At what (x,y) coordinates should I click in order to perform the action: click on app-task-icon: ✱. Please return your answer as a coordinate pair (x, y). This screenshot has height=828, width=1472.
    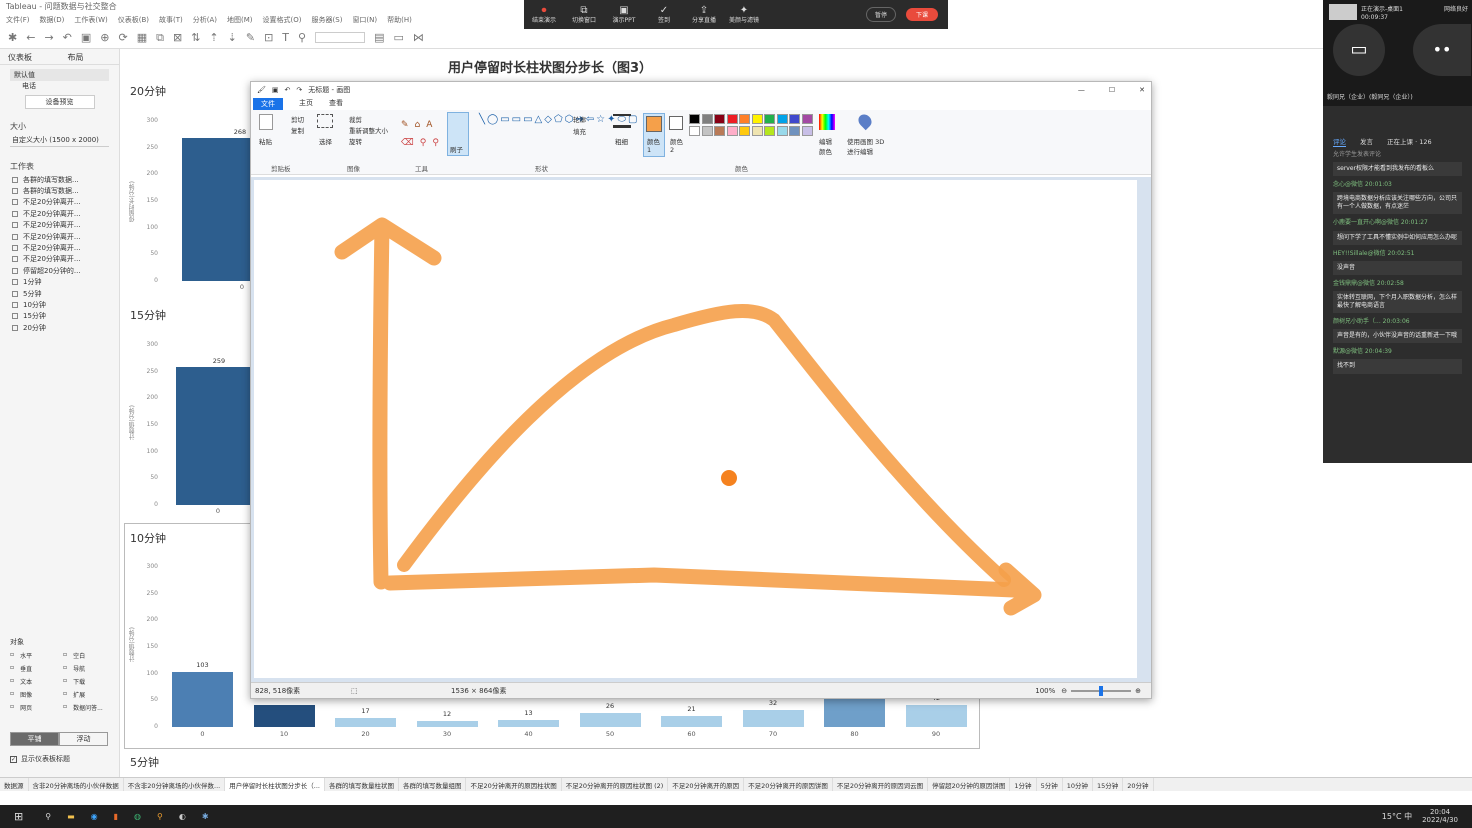
    Looking at the image, I should click on (205, 816).